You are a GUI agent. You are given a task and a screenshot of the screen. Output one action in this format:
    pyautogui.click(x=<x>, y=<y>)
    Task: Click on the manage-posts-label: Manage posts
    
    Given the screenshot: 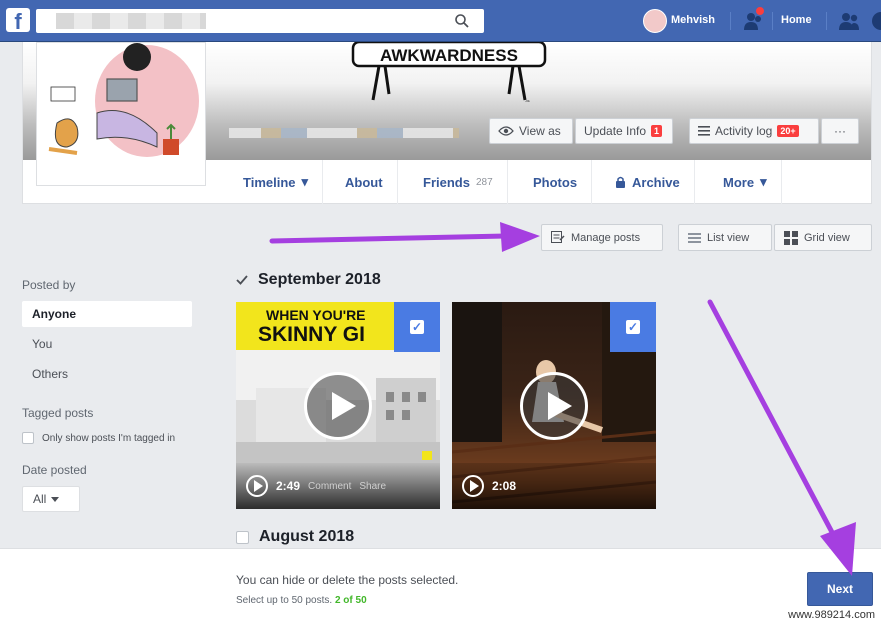 What is the action you would take?
    pyautogui.click(x=606, y=237)
    